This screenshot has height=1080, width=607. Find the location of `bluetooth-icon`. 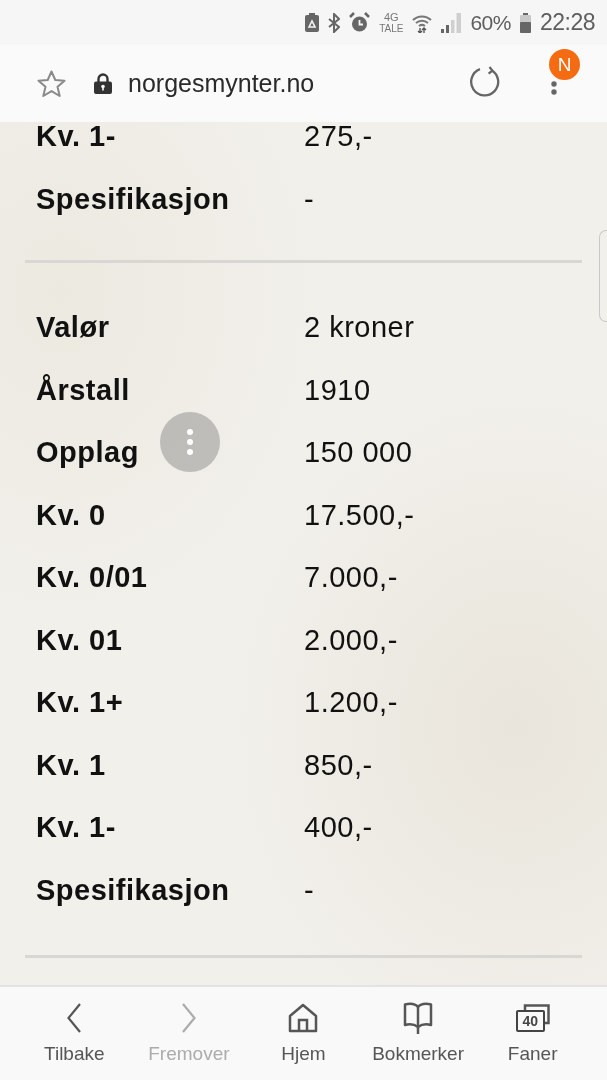

bluetooth-icon is located at coordinates (334, 22).